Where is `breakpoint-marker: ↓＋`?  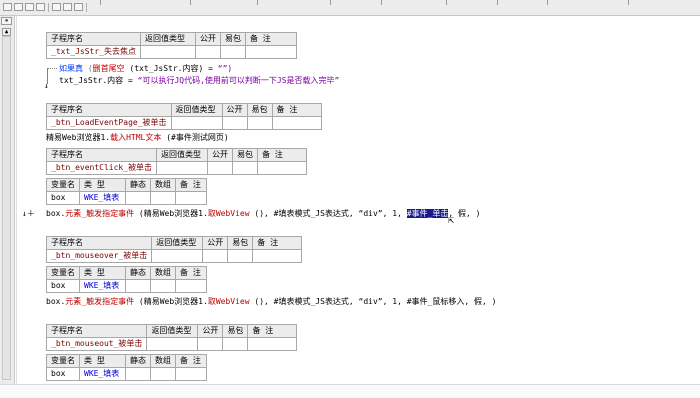 breakpoint-marker: ↓＋ is located at coordinates (28, 213).